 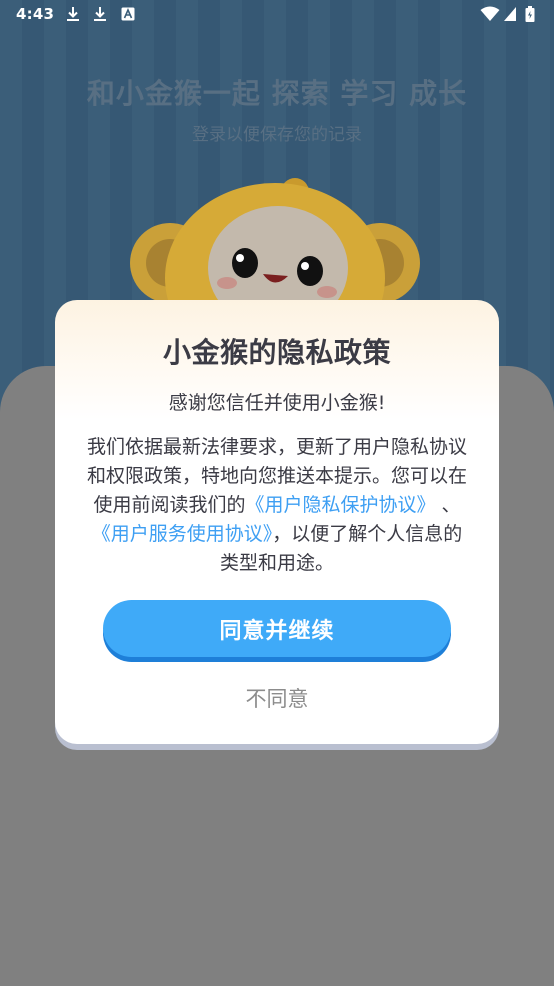 I want to click on disagree-button: 不同意, so click(x=277, y=698).